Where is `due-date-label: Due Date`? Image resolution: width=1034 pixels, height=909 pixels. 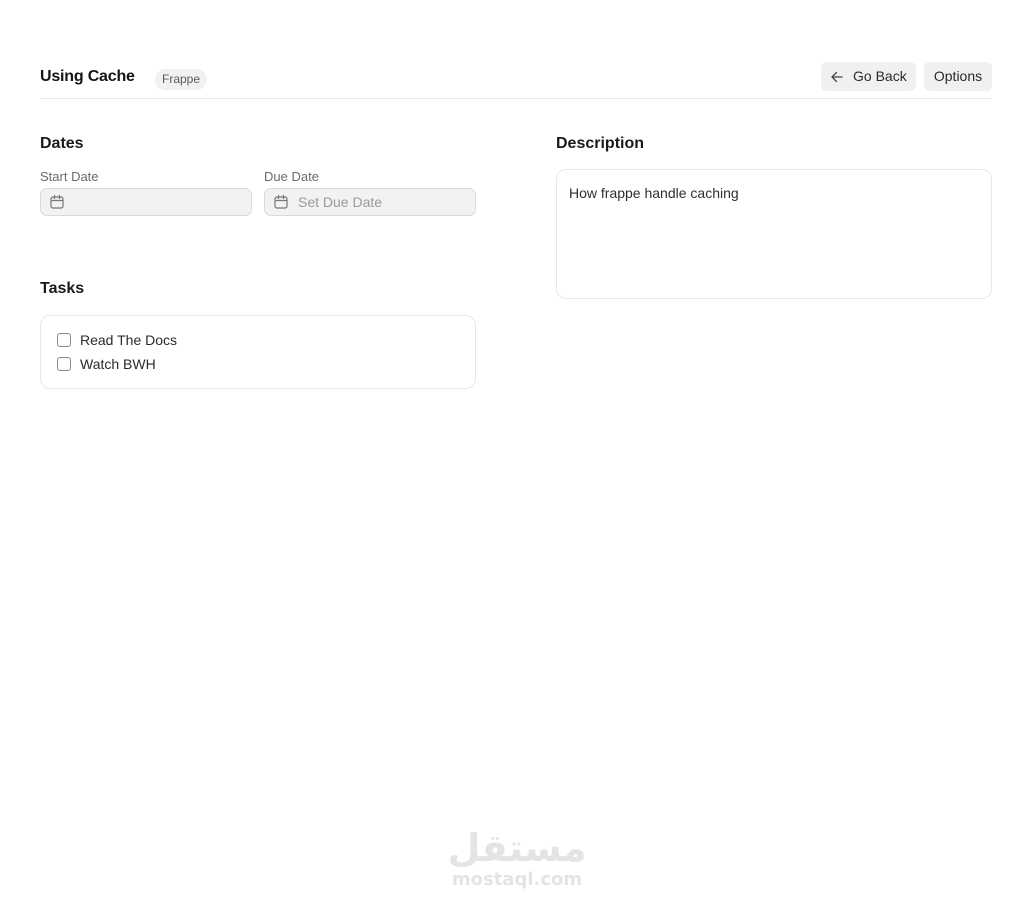
due-date-label: Due Date is located at coordinates (291, 176).